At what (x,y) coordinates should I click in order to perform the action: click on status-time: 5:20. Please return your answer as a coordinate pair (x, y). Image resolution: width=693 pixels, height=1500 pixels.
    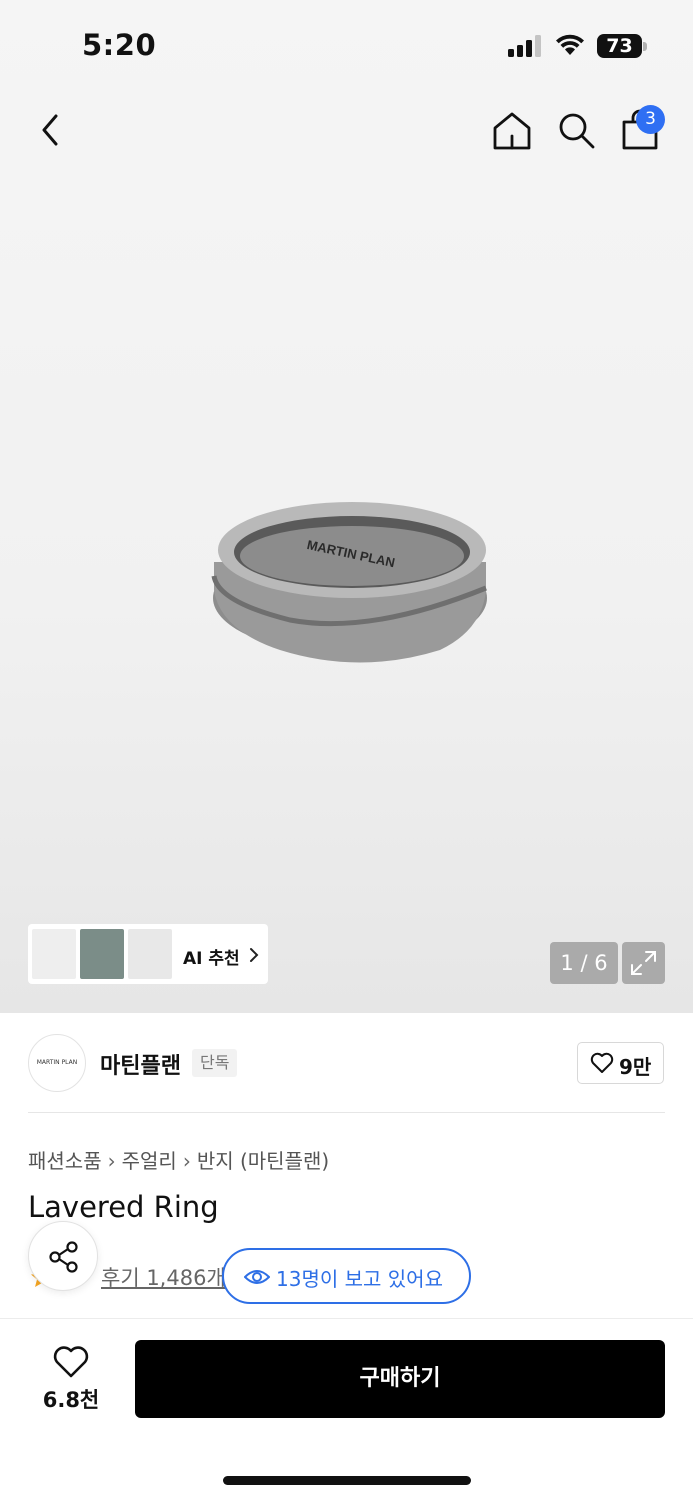
    Looking at the image, I should click on (119, 45).